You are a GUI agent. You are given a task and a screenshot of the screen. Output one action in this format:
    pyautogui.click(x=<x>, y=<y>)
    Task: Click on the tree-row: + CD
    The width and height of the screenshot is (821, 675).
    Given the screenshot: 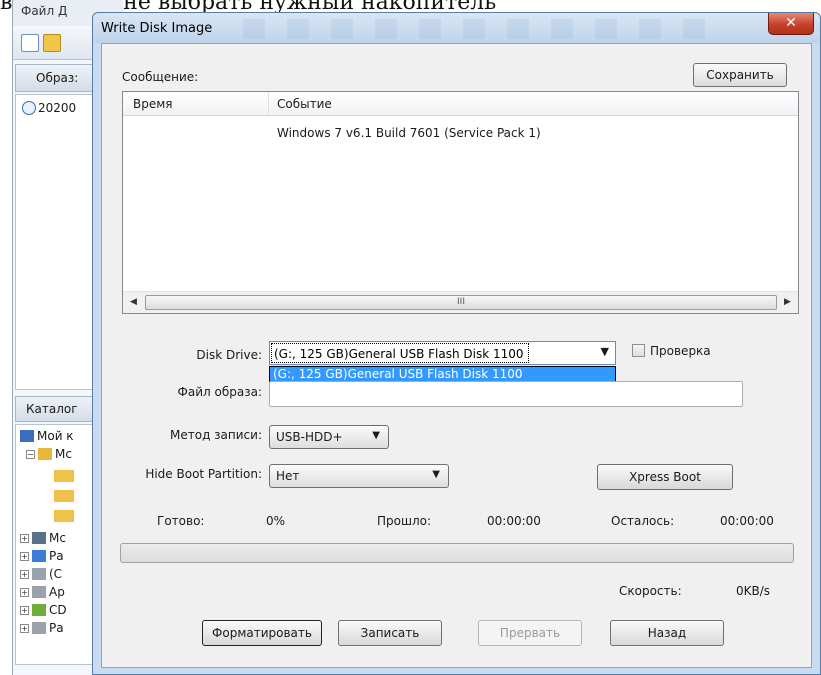 What is the action you would take?
    pyautogui.click(x=43, y=610)
    